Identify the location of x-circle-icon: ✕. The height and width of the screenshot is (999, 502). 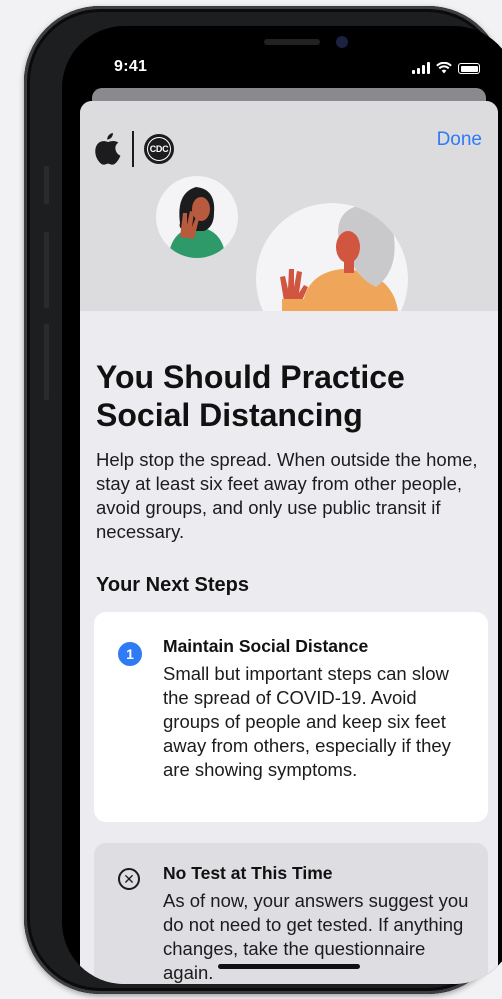
(129, 879).